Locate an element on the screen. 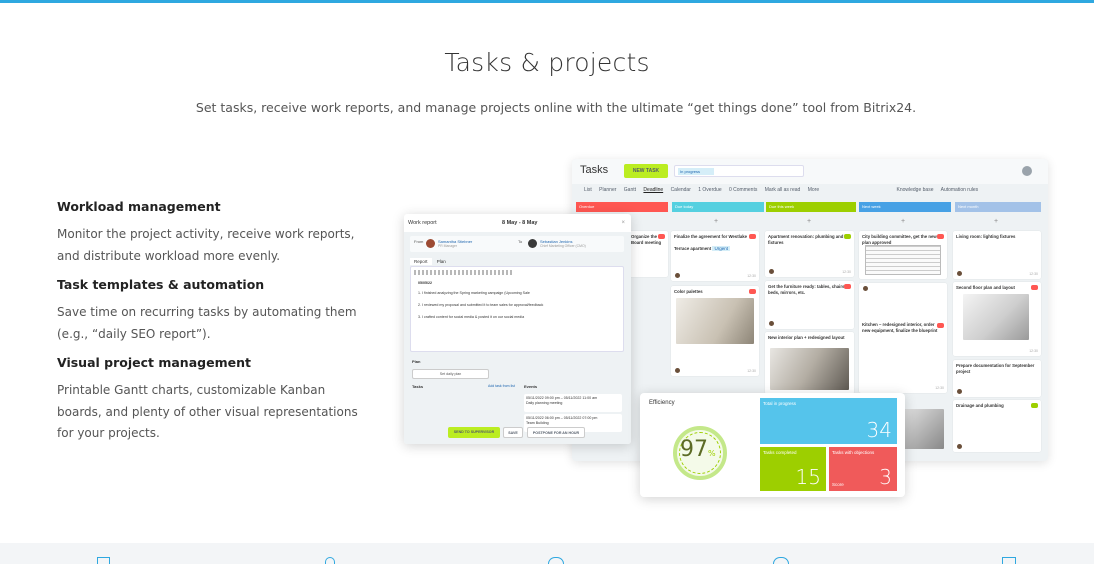  tile-label: Tasks completed is located at coordinates (780, 452).